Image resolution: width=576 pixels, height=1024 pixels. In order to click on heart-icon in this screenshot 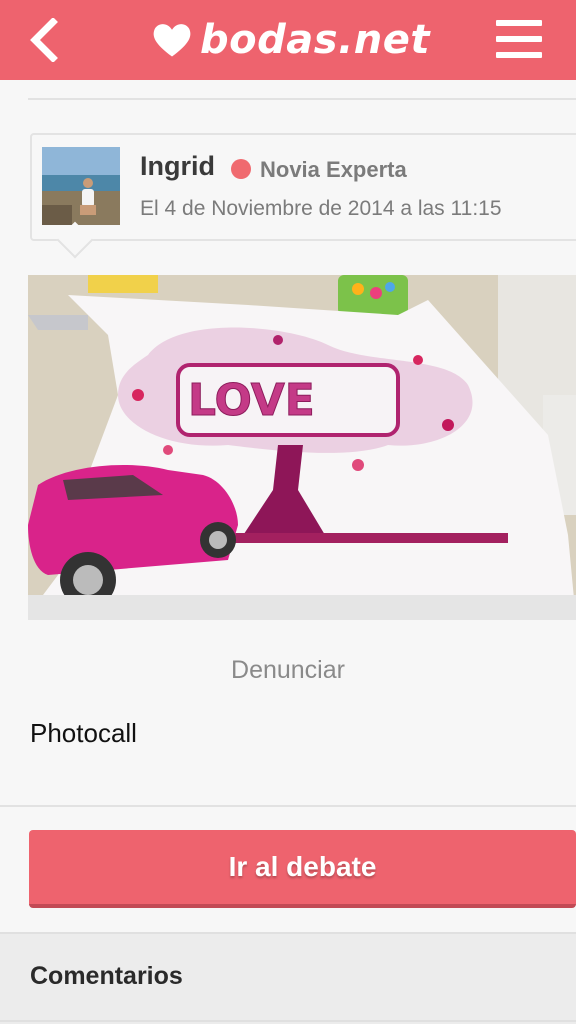, I will do `click(172, 40)`.